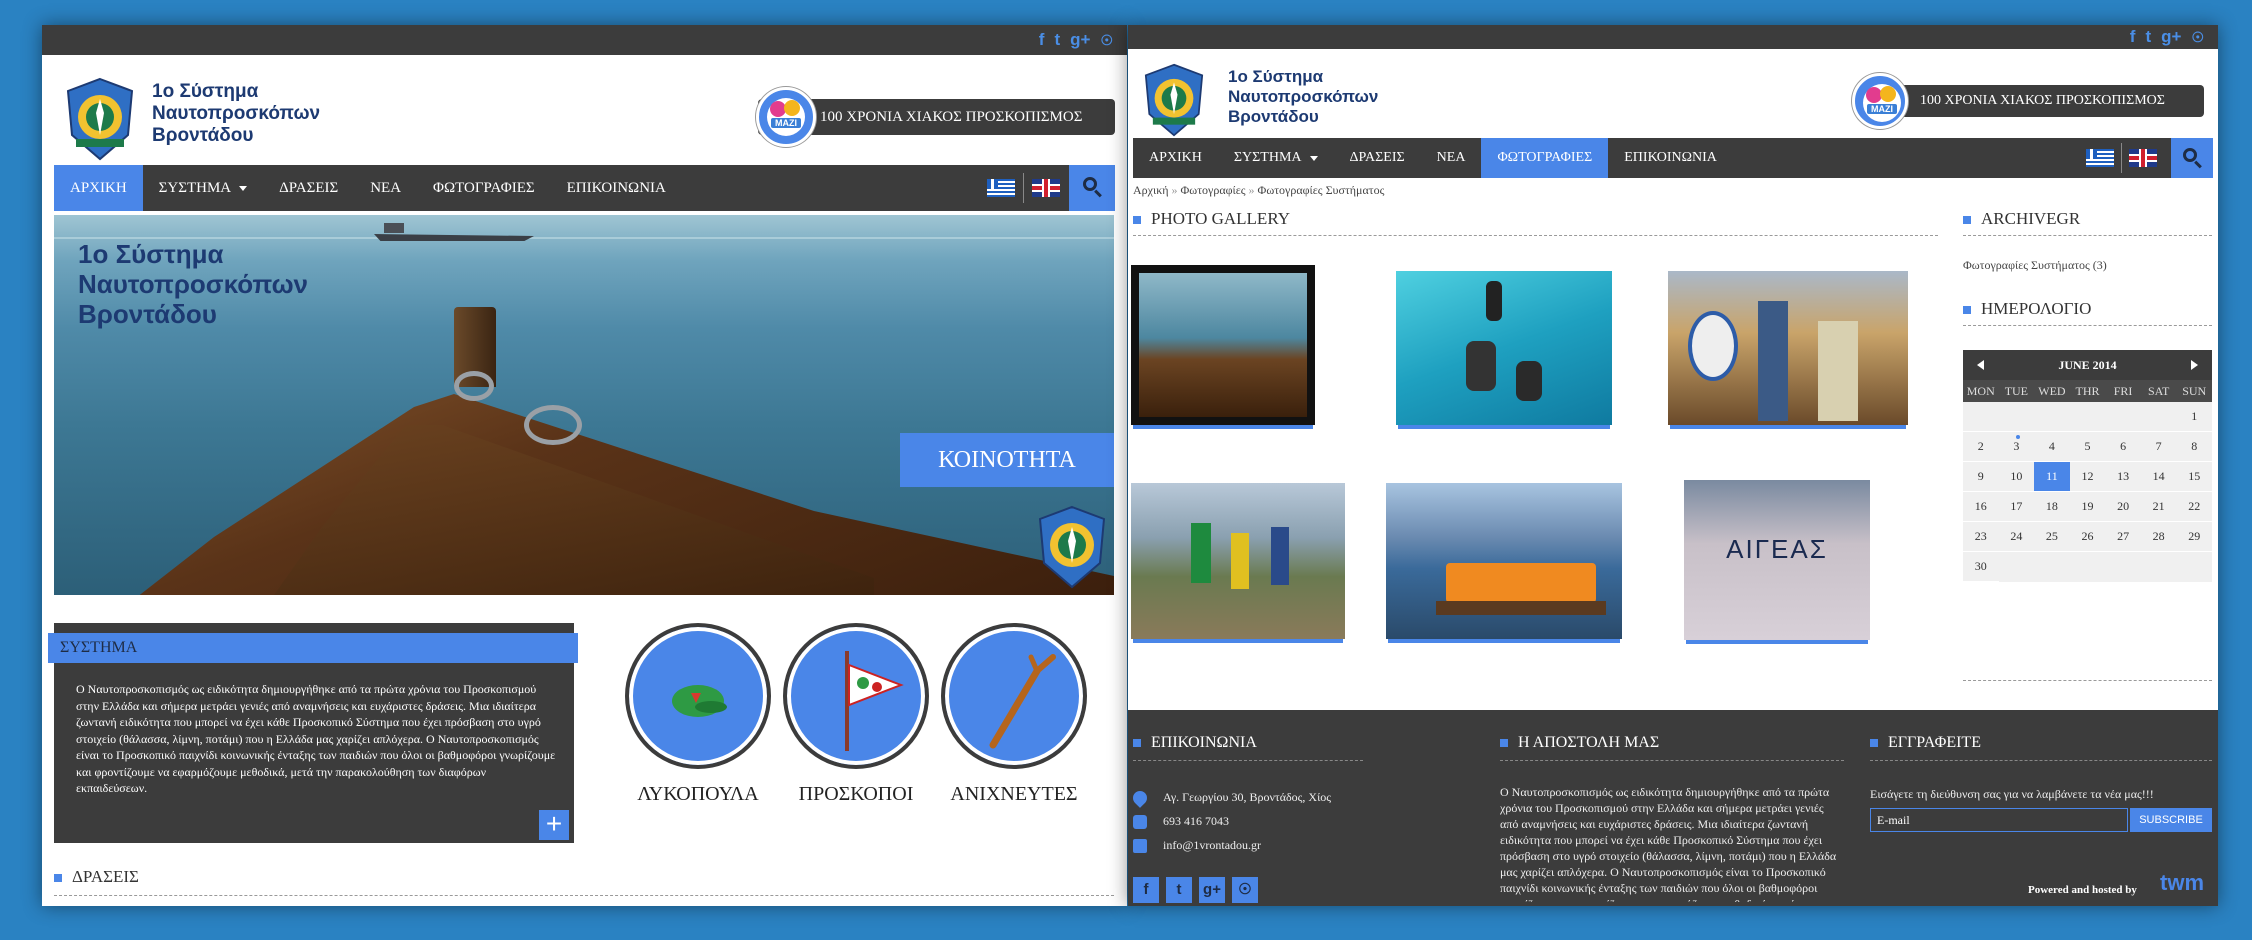 This screenshot has width=2252, height=940. I want to click on breadcrumb-home: Αρχική, so click(1151, 190).